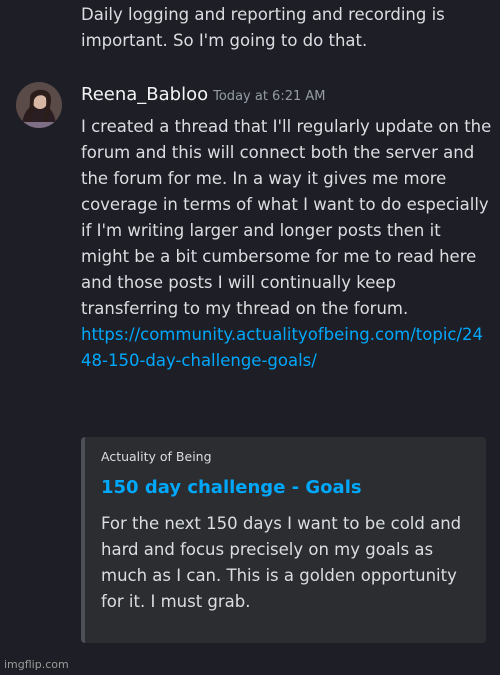  Describe the element at coordinates (36, 664) in the screenshot. I see `watermark: imgflip.com` at that location.